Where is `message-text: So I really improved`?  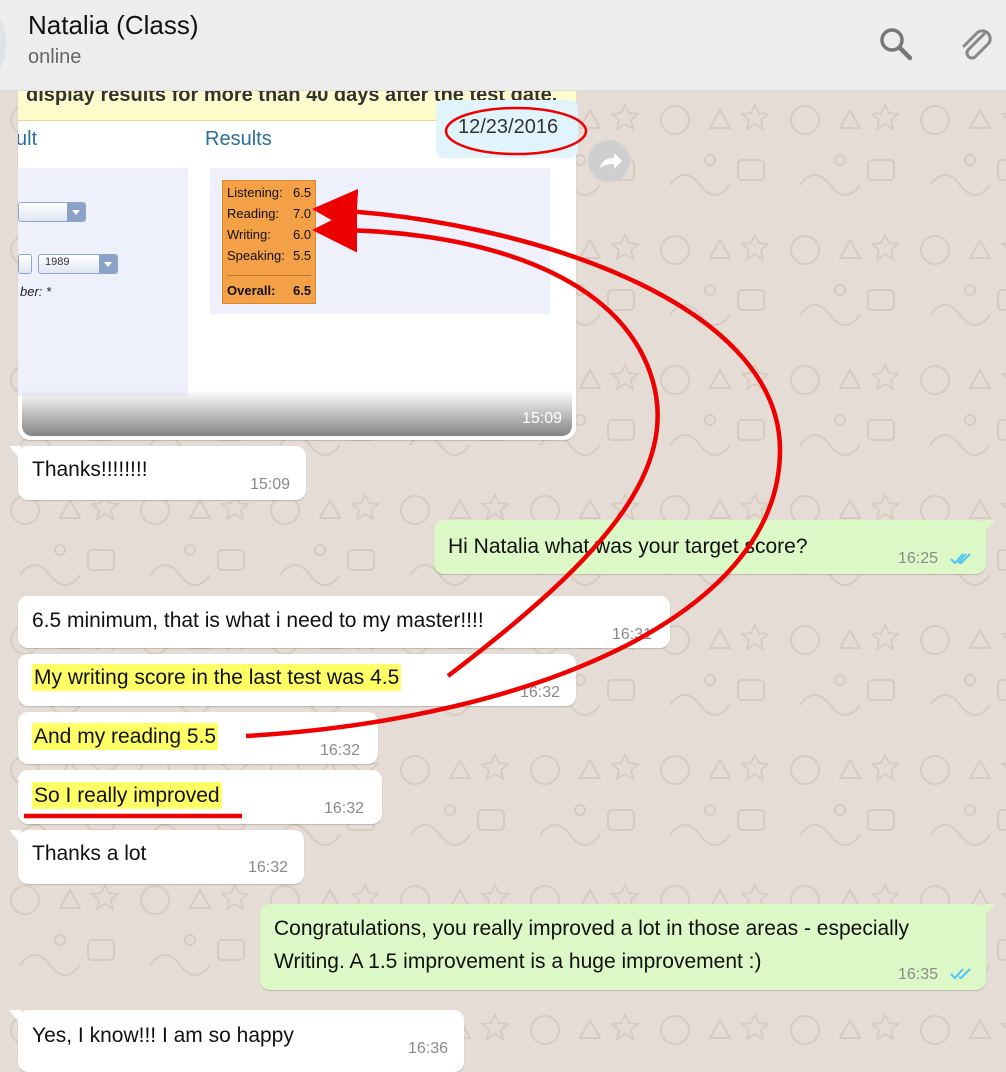 message-text: So I really improved is located at coordinates (127, 795).